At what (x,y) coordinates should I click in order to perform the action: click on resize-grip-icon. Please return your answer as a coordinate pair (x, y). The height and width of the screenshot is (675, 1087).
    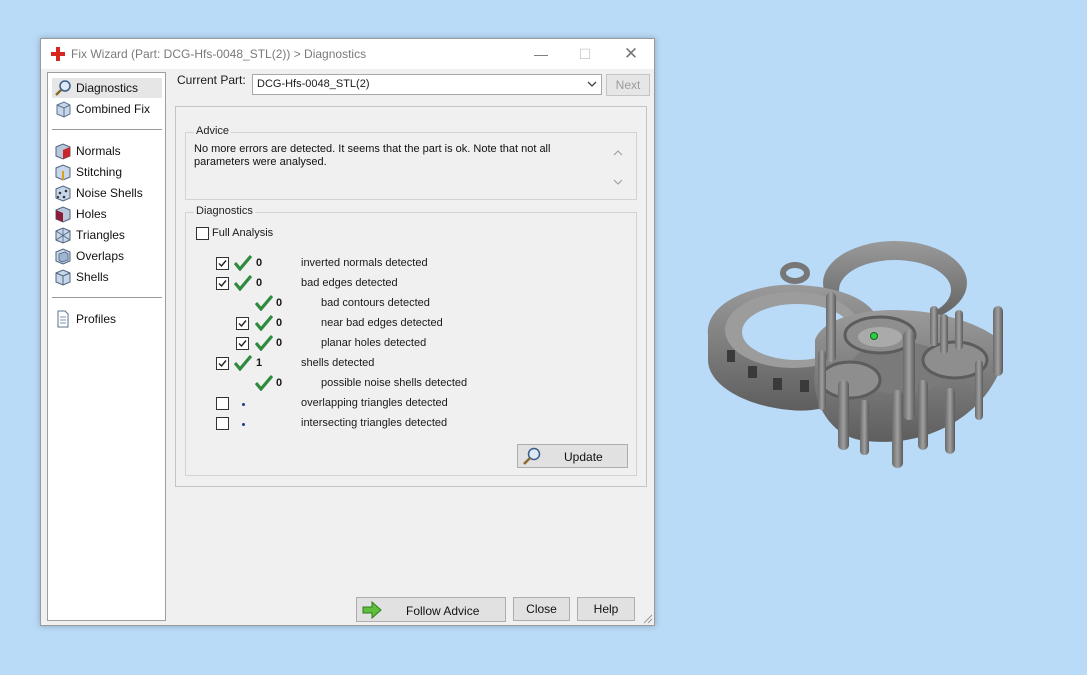
    Looking at the image, I should click on (648, 619).